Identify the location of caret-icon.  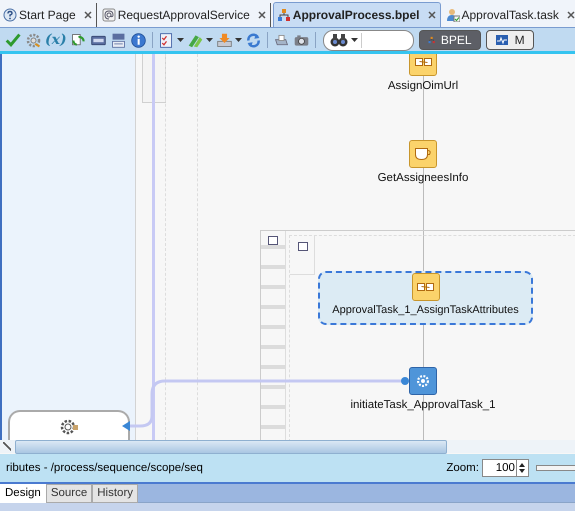
(354, 40).